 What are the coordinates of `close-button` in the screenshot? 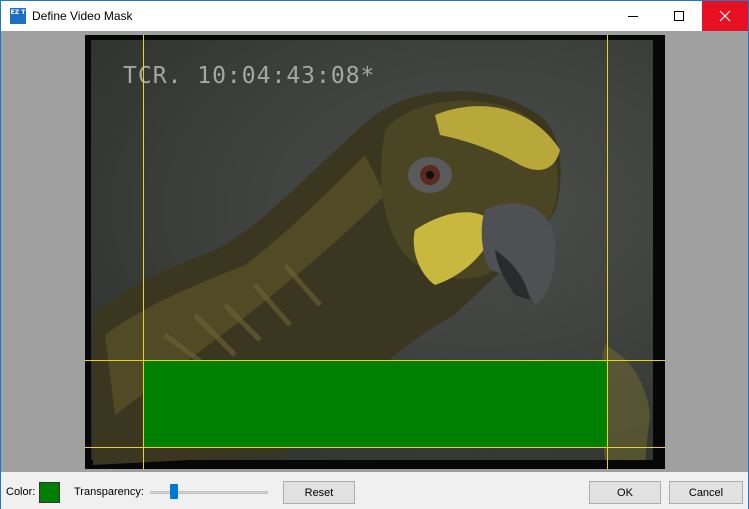 It's located at (725, 16).